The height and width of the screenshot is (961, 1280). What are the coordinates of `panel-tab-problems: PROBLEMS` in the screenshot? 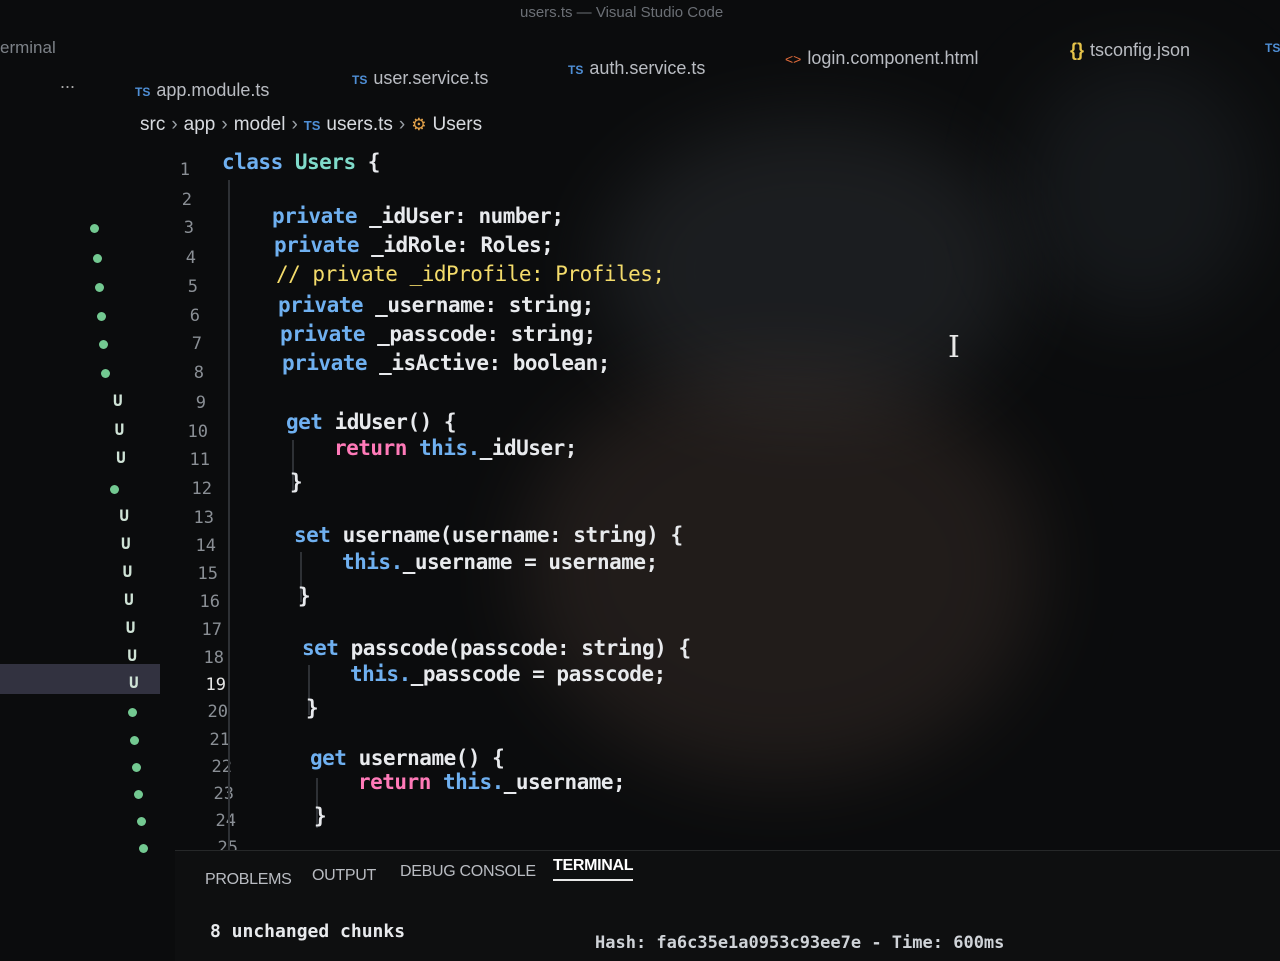 It's located at (248, 880).